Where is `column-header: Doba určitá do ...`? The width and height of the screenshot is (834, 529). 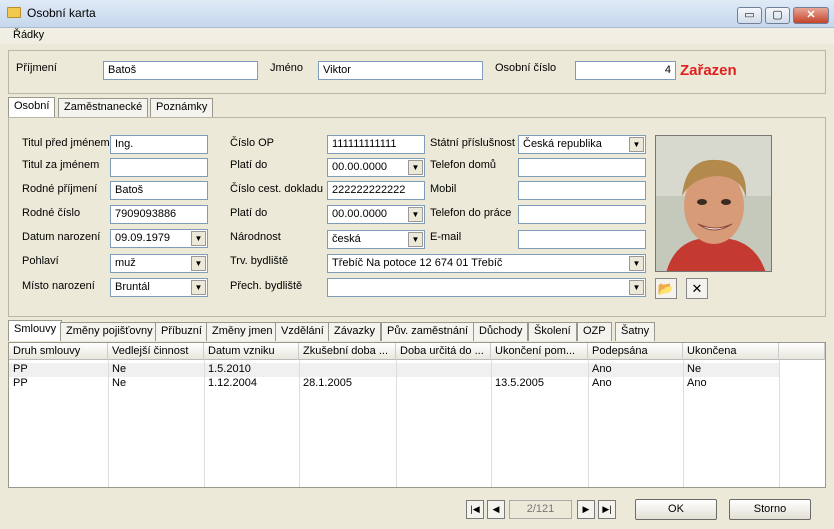 column-header: Doba určitá do ... is located at coordinates (443, 351).